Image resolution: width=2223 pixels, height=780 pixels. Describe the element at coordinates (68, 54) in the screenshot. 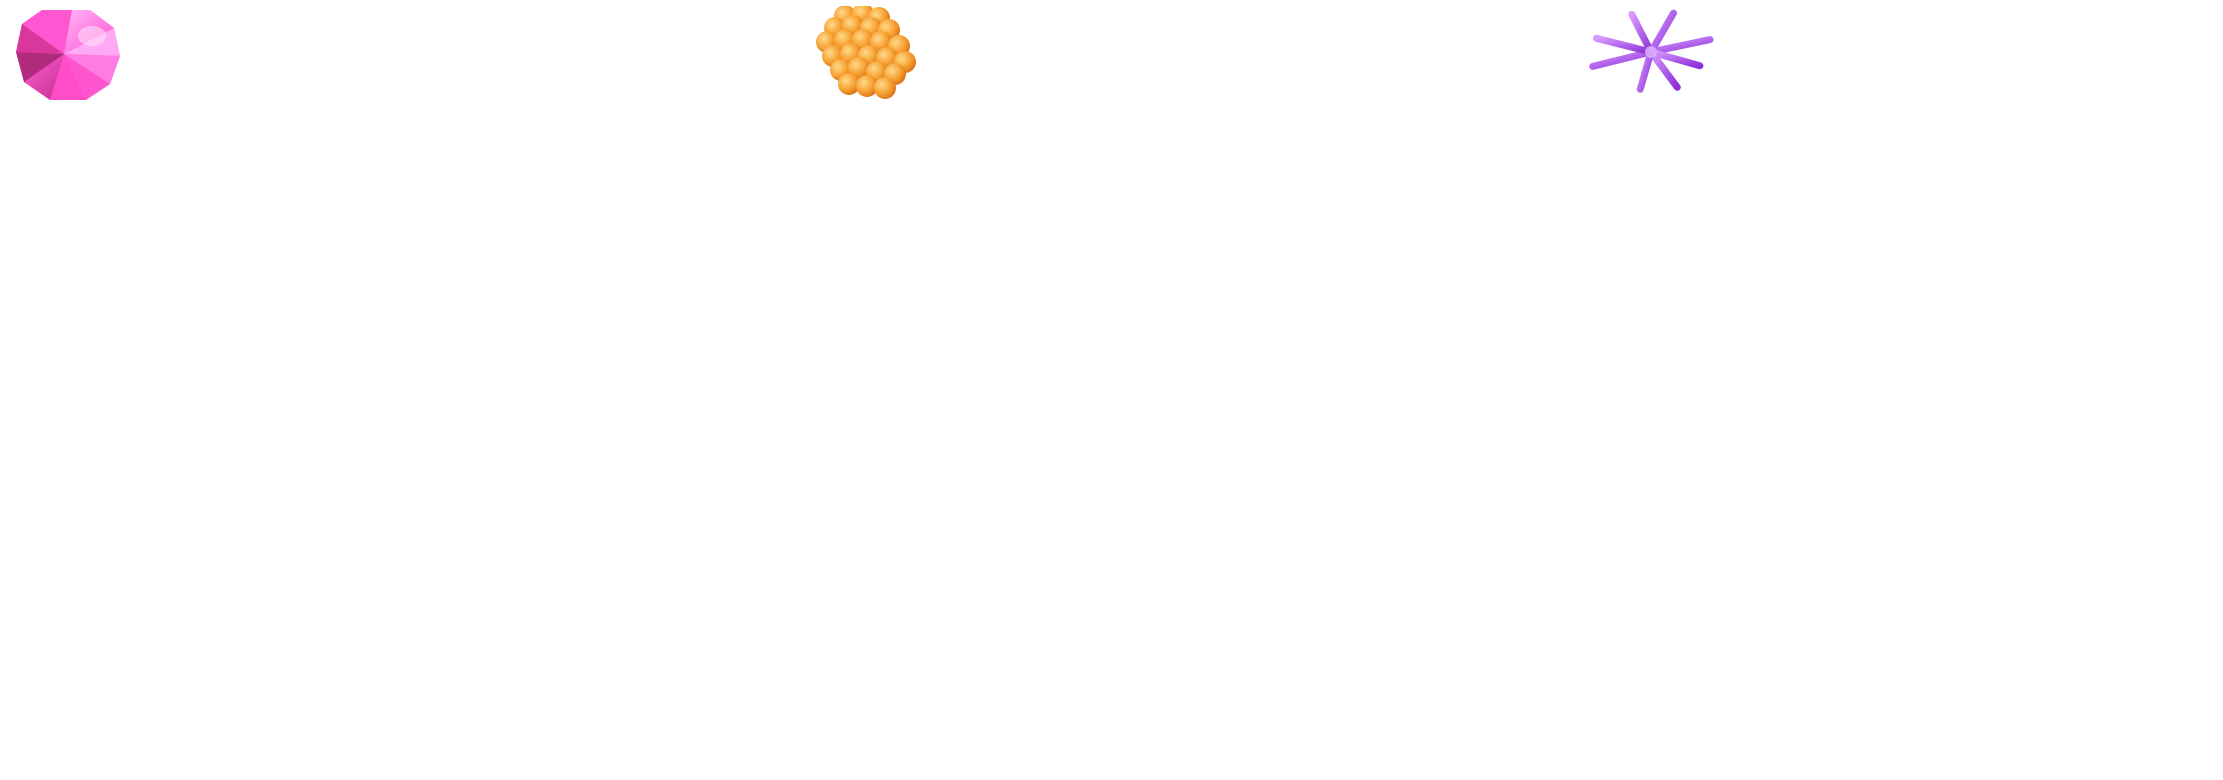

I see `pink-polyhedron-icon` at that location.